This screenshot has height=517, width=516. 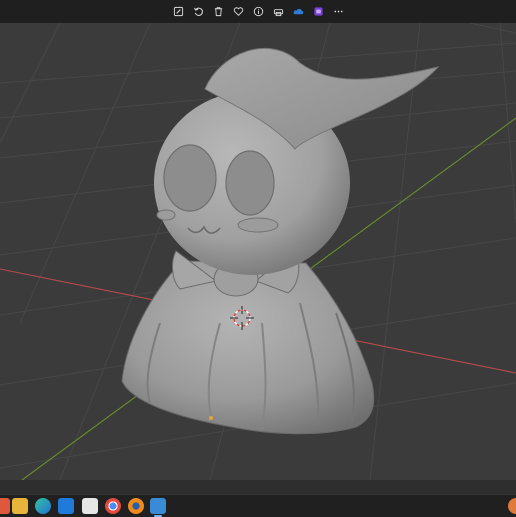 What do you see at coordinates (5, 506) in the screenshot?
I see `start-icon` at bounding box center [5, 506].